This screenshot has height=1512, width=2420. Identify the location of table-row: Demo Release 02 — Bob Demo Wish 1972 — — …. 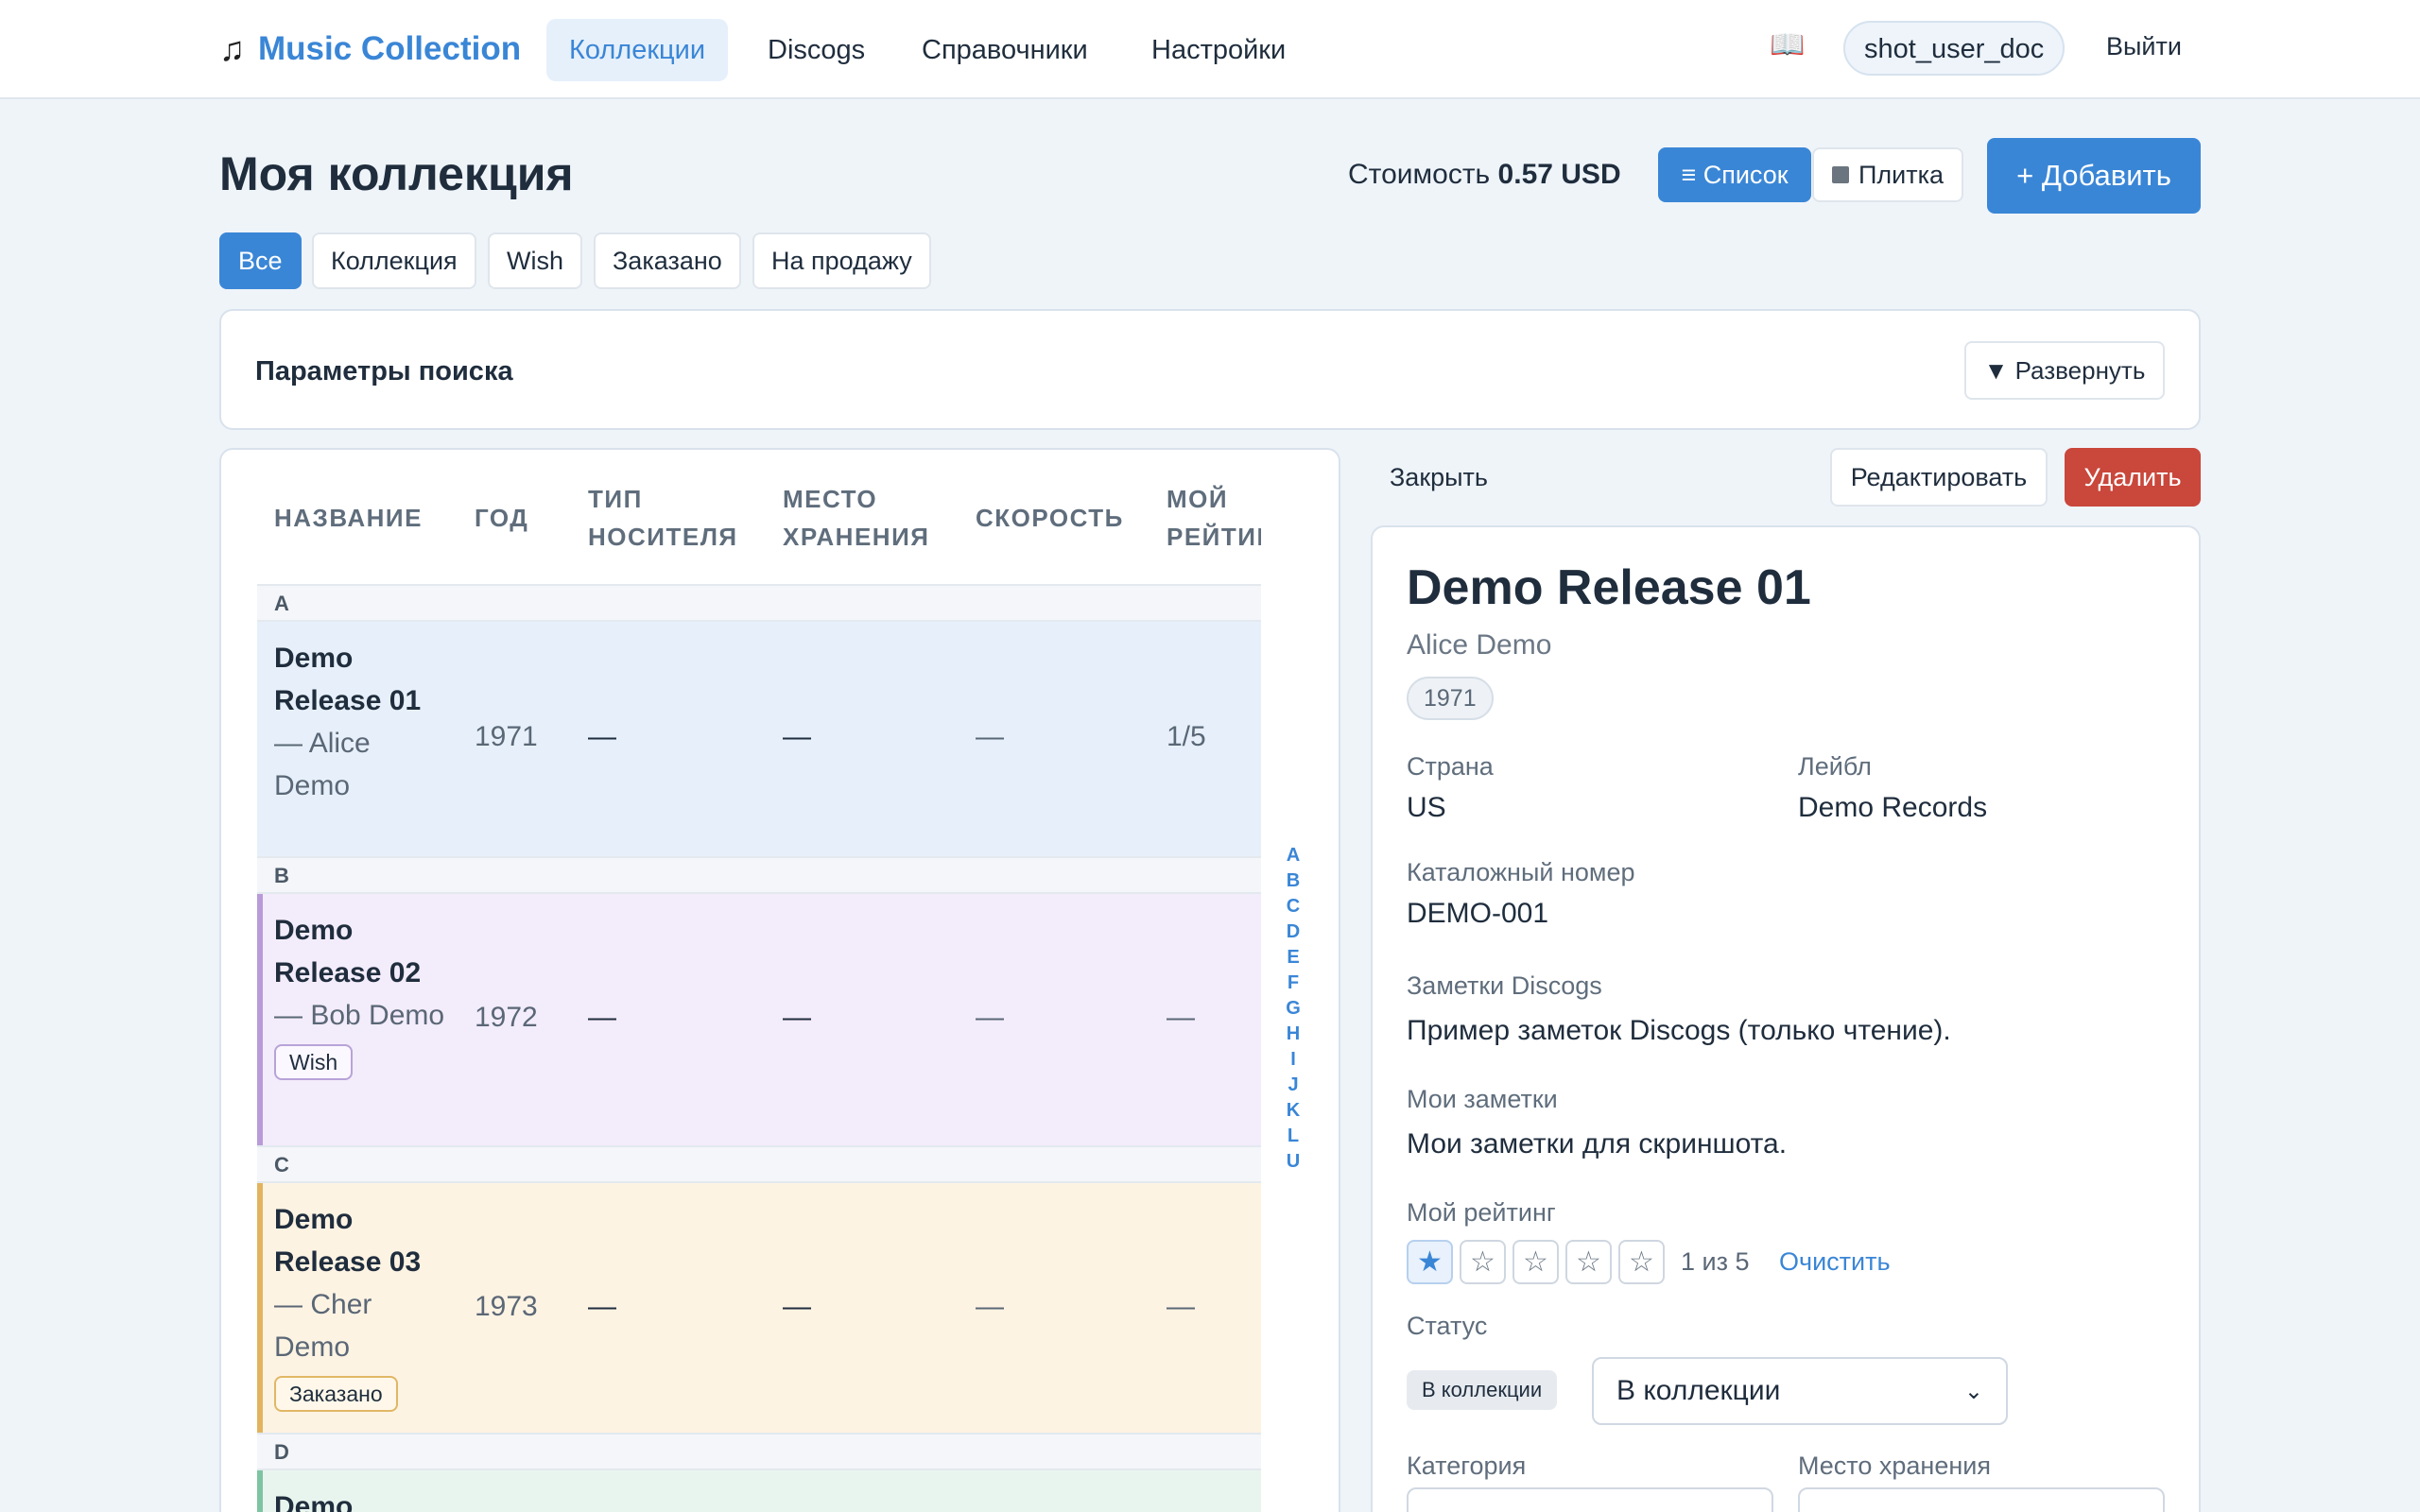
(759, 1020).